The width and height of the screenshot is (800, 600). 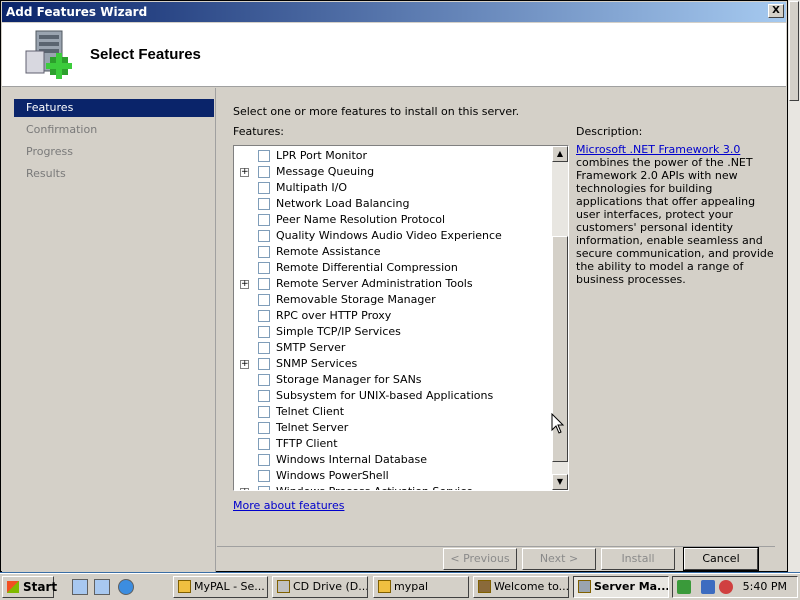 I want to click on start-button: Start, so click(x=29, y=587).